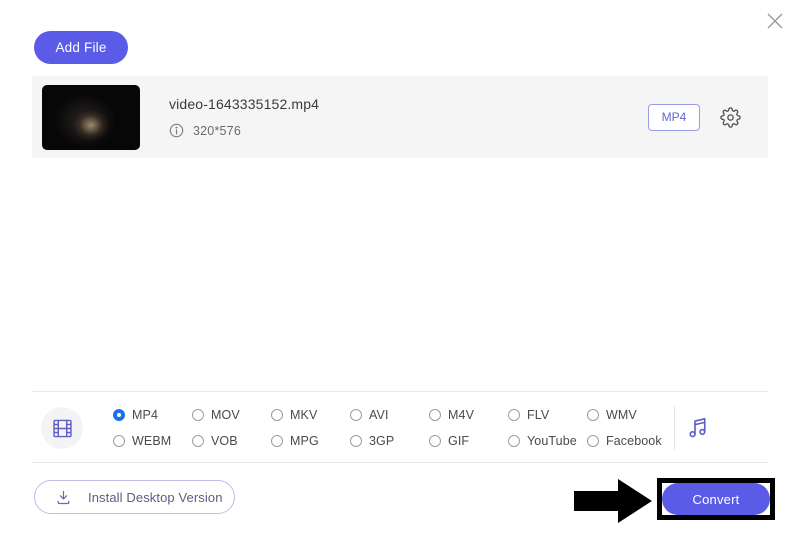 The width and height of the screenshot is (800, 539). I want to click on video-category-button, so click(62, 428).